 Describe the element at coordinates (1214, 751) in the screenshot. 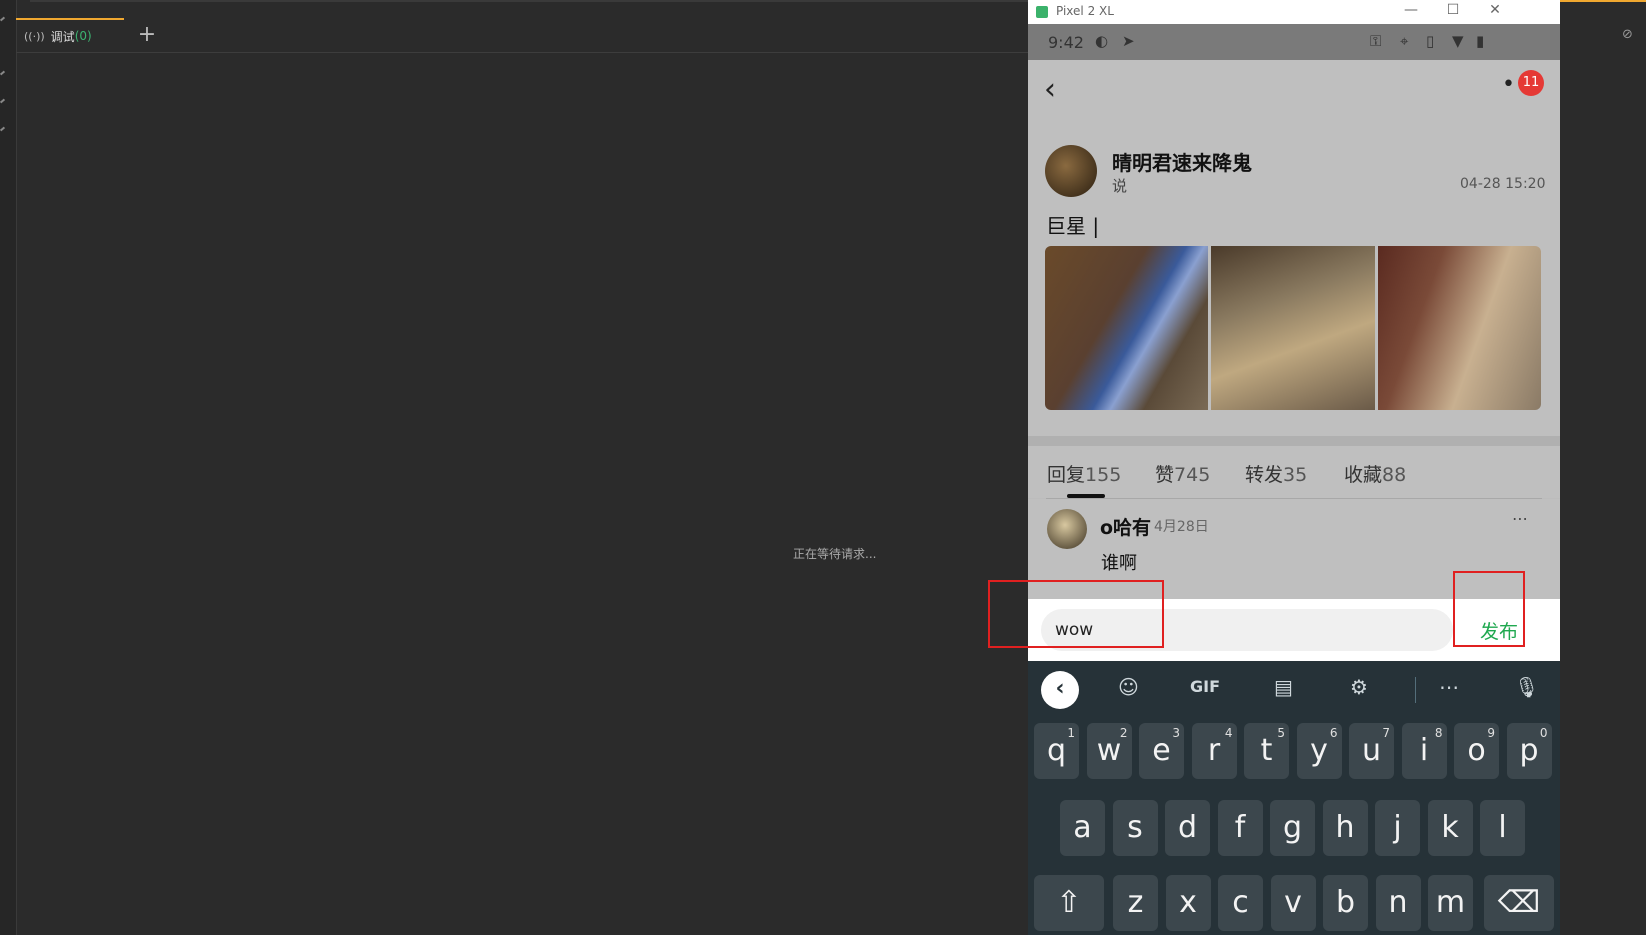

I see `key-r: r4` at that location.